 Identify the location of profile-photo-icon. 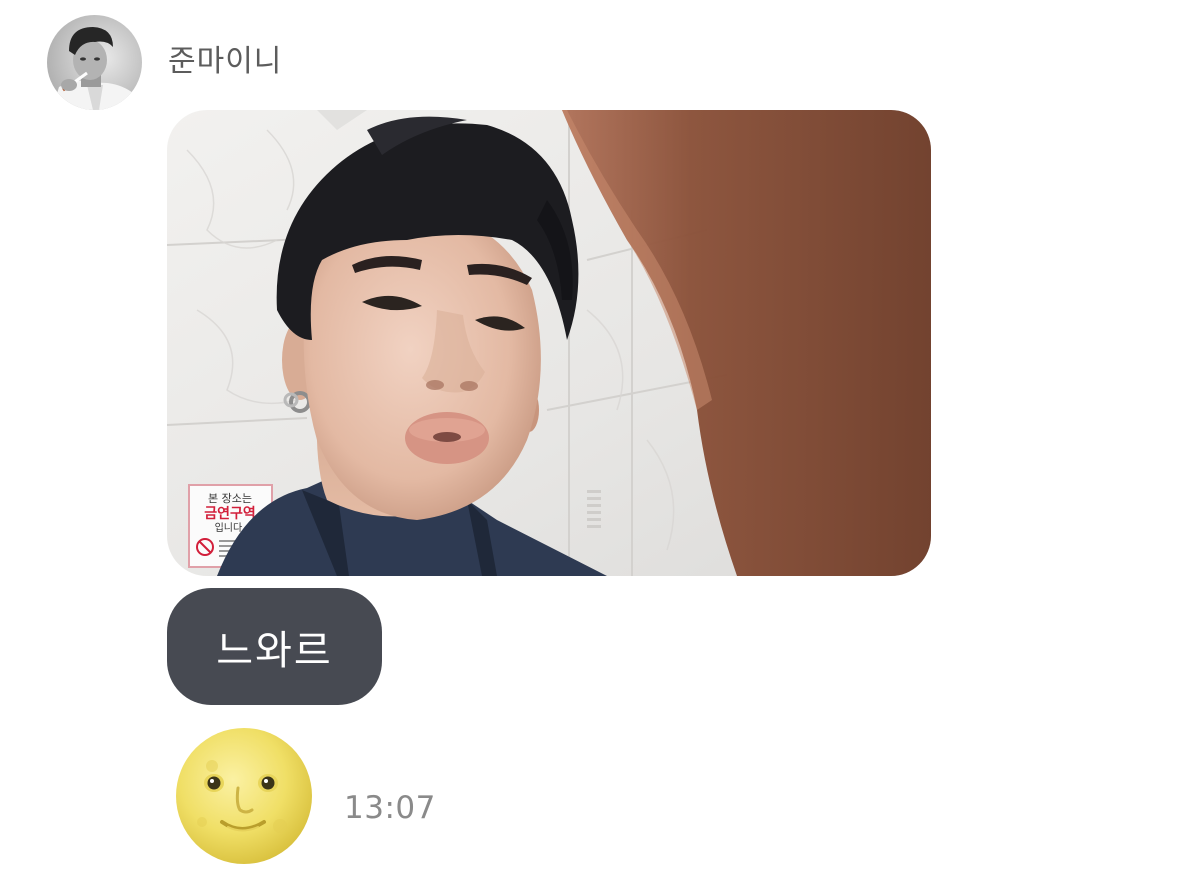
(94, 62).